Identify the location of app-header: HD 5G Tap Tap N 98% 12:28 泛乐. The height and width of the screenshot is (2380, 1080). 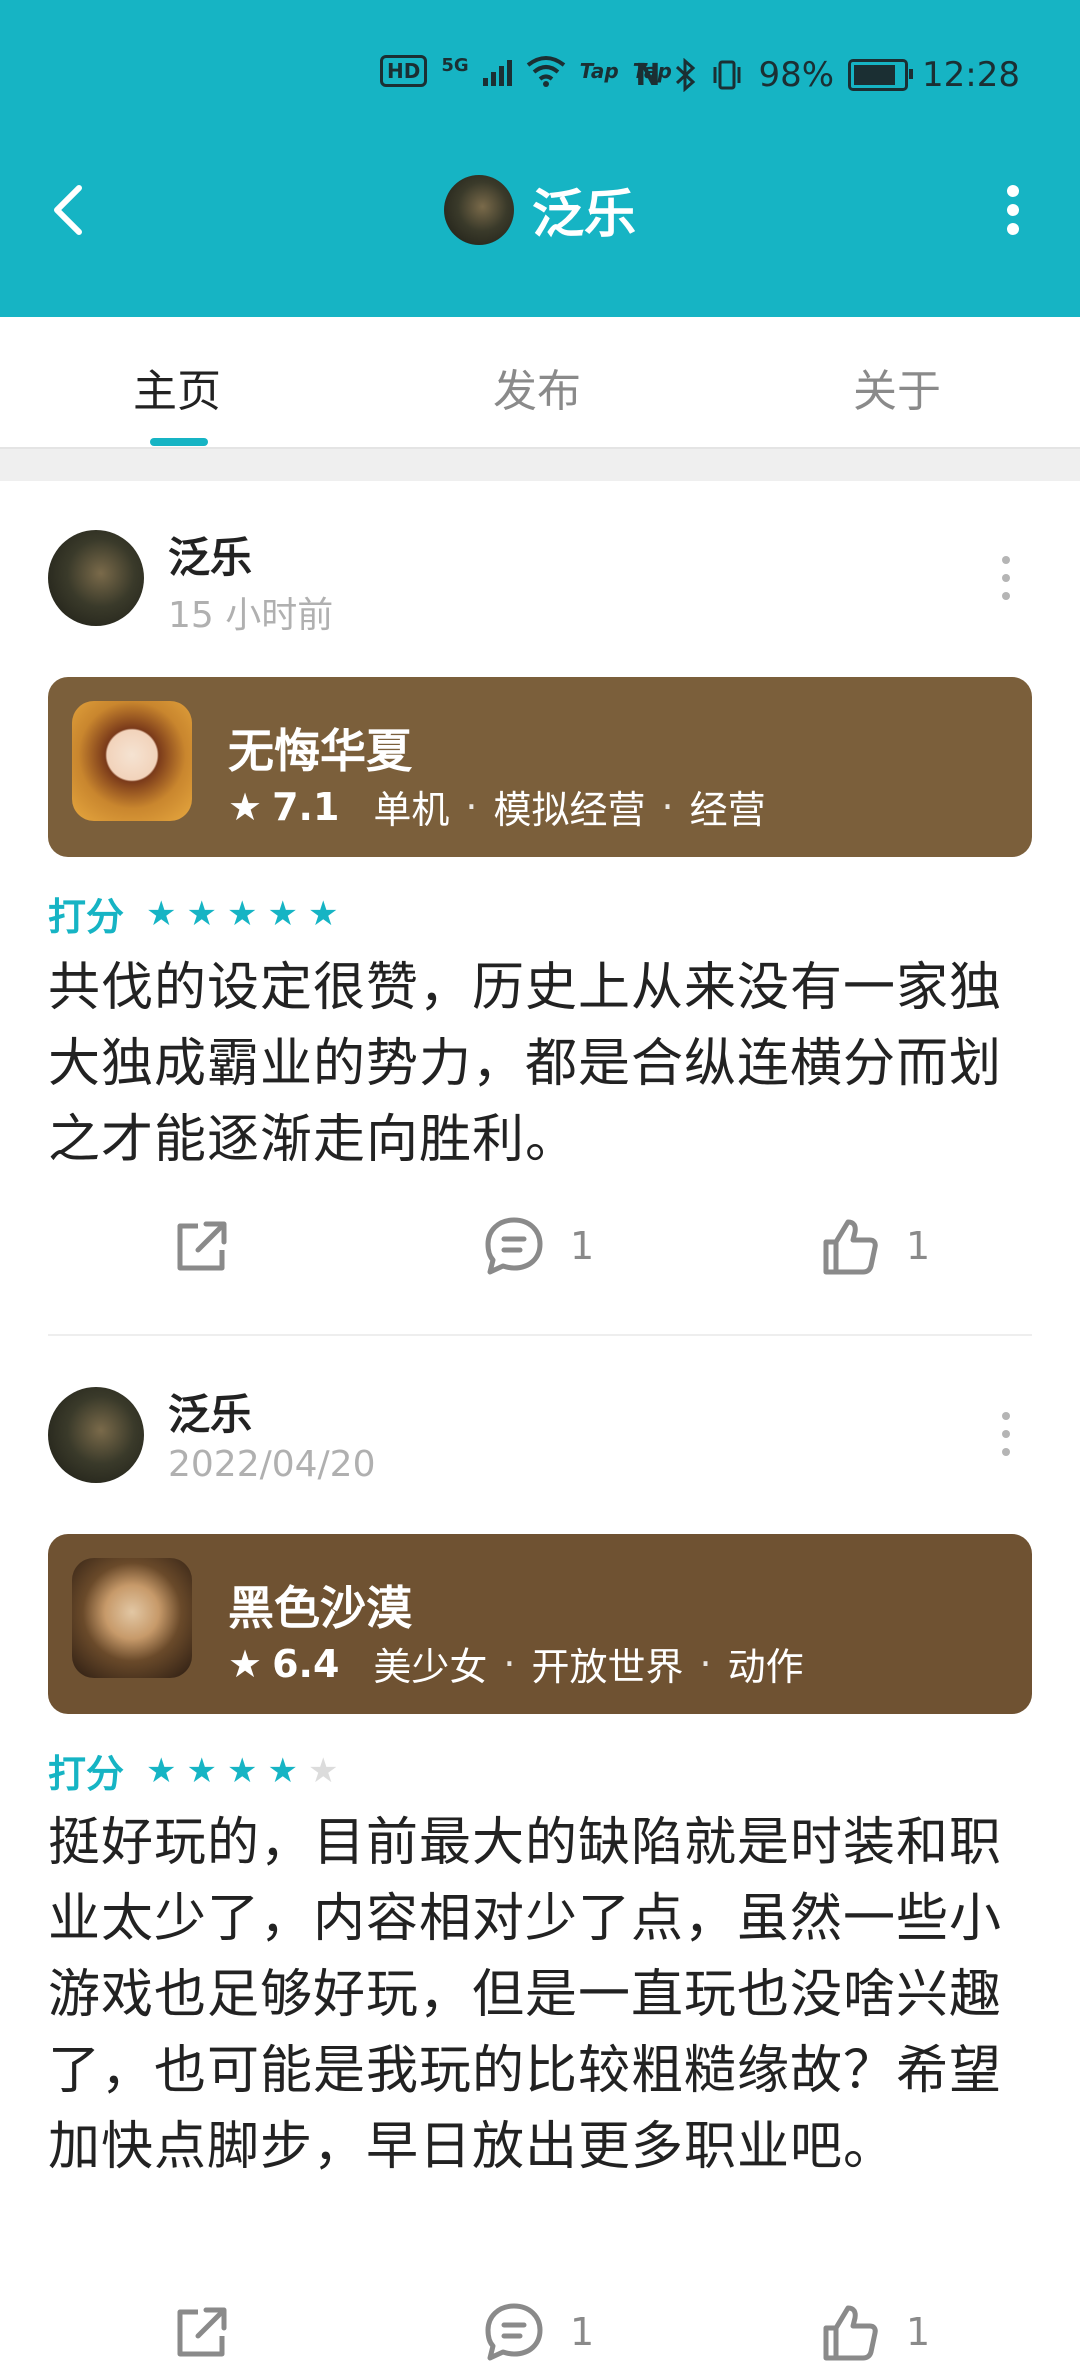
(540, 158).